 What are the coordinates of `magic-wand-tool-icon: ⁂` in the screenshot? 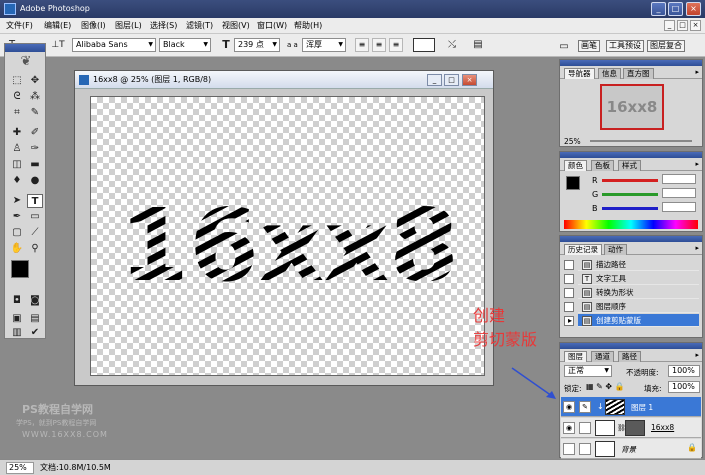 It's located at (35, 97).